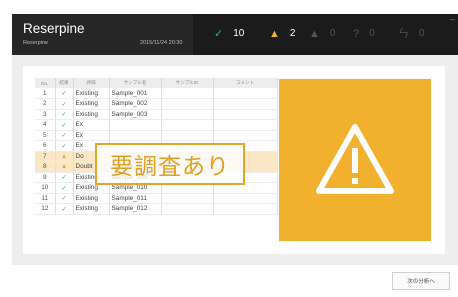 This screenshot has width=458, height=297. Describe the element at coordinates (292, 33) in the screenshot. I see `stat-warn-count: 2` at that location.